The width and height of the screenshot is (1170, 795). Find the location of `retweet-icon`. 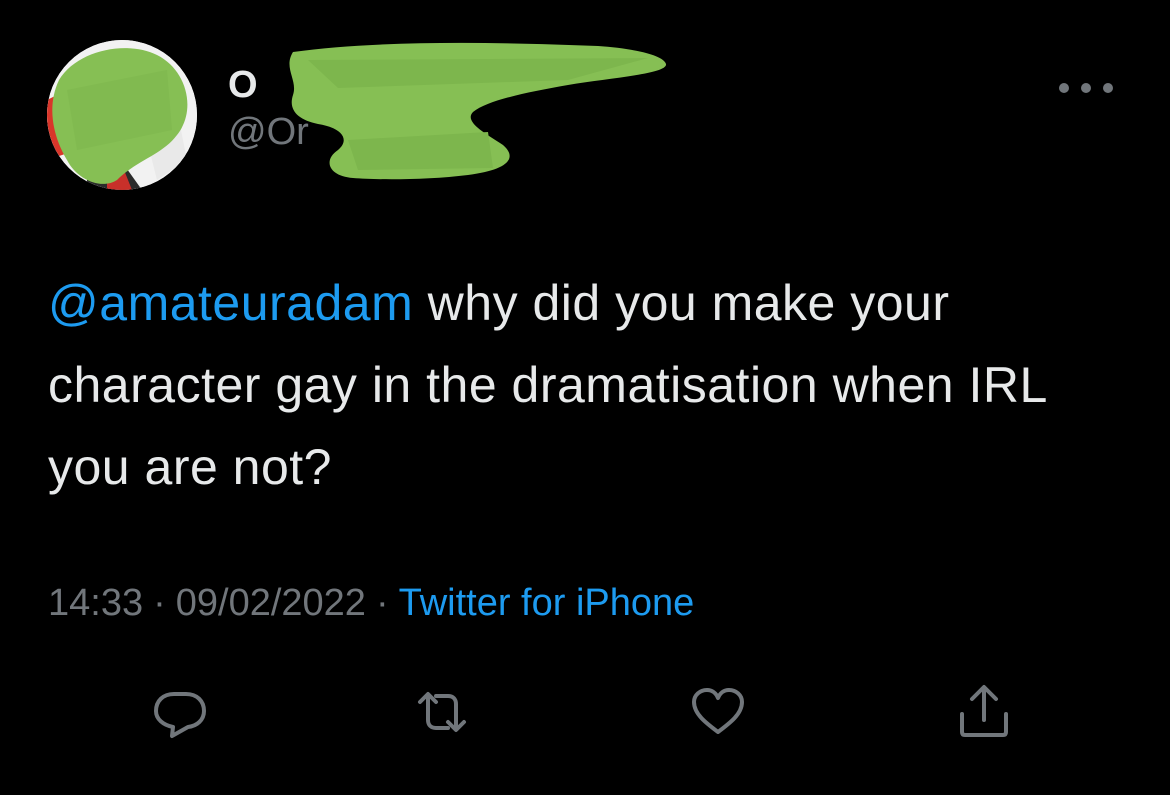

retweet-icon is located at coordinates (442, 712).